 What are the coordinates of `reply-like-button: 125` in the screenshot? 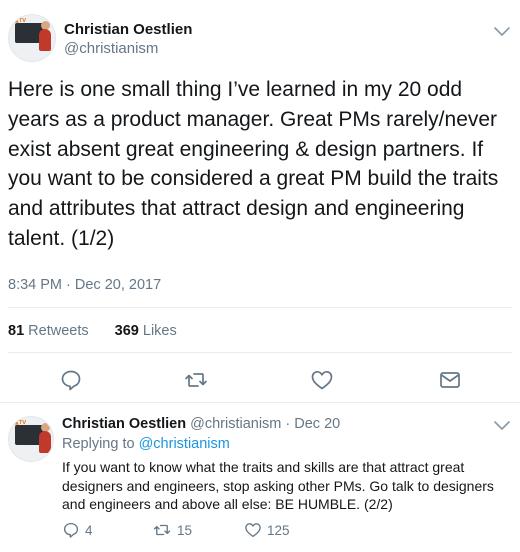 It's located at (267, 530).